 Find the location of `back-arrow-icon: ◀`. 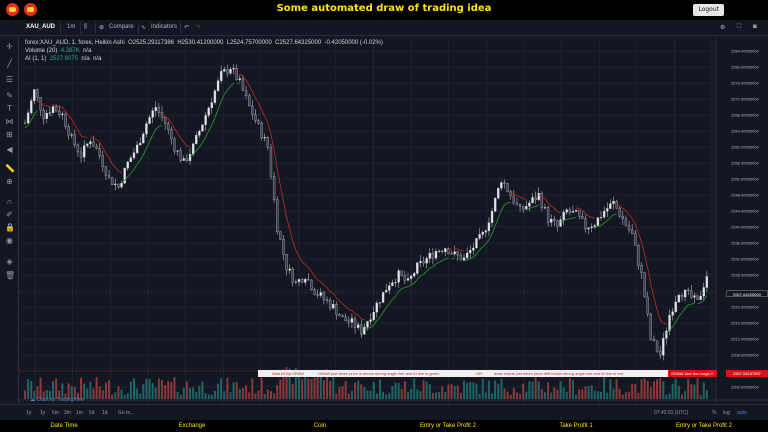

back-arrow-icon: ◀ is located at coordinates (9, 149).